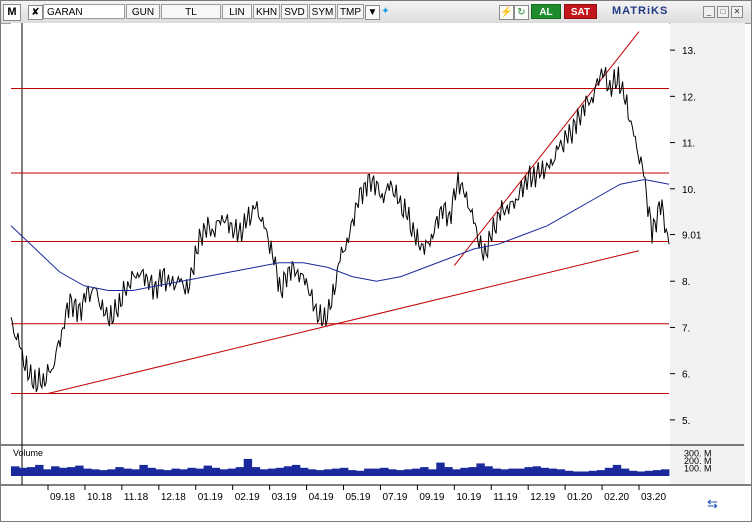 This screenshot has width=752, height=522. What do you see at coordinates (84, 11) in the screenshot?
I see `symbol-input: GARAN` at bounding box center [84, 11].